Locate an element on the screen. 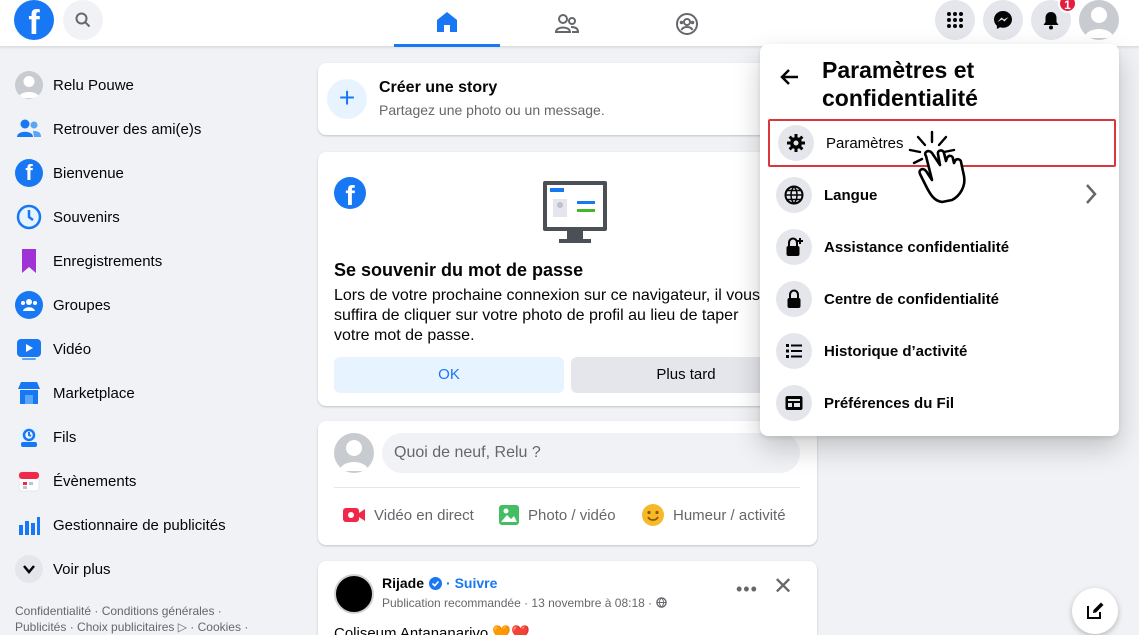 Image resolution: width=1139 pixels, height=635 pixels. menu-button is located at coordinates (955, 20).